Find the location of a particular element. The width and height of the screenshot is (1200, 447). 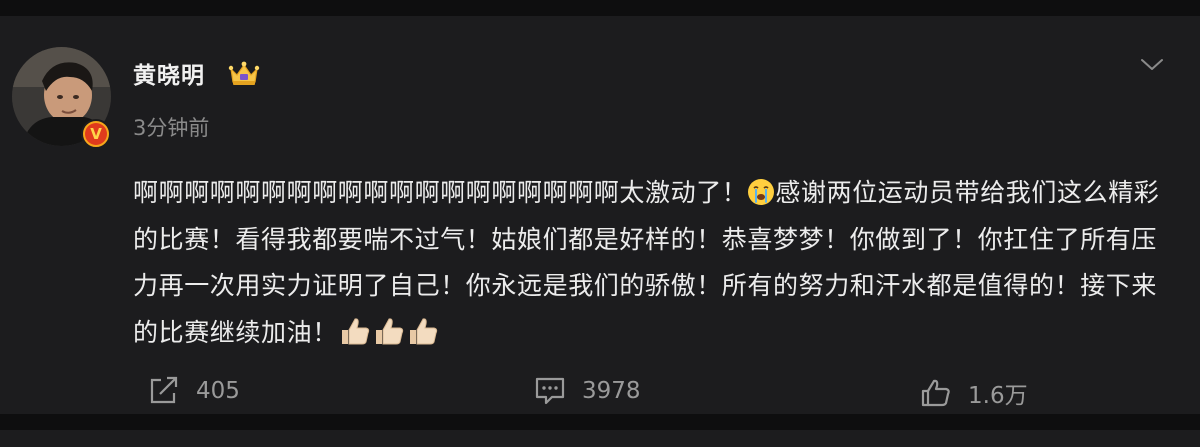

next-card-edge is located at coordinates (600, 438).